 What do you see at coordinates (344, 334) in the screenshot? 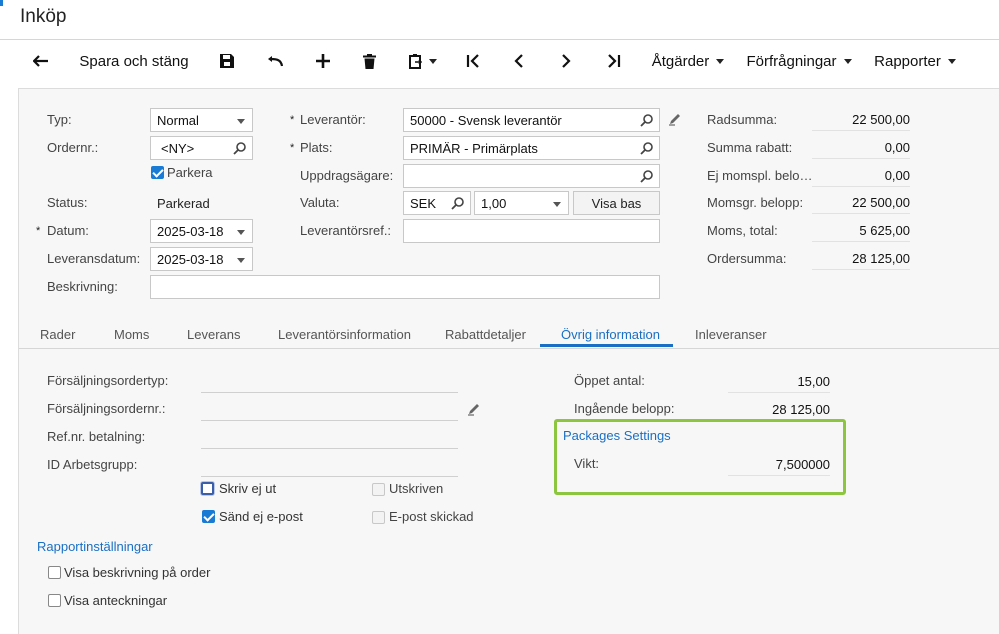
I see `tab-vendor-info: Leverantörsinformation` at bounding box center [344, 334].